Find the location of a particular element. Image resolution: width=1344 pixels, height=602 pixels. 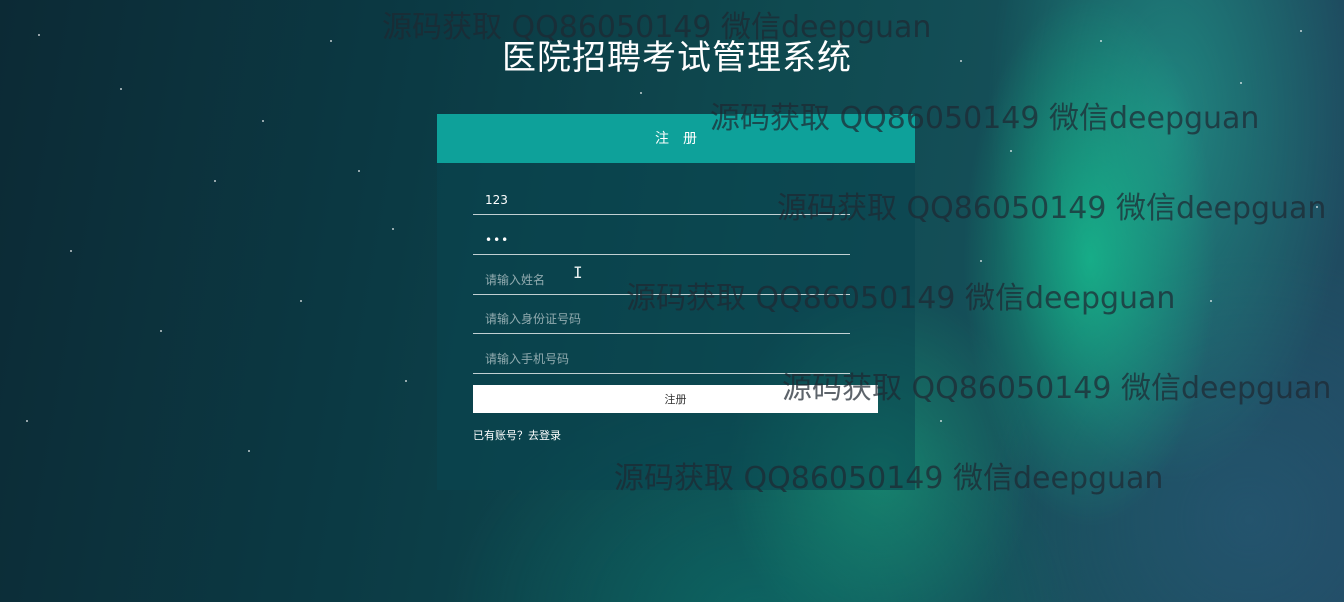

login-link: 已有账号？去登录 is located at coordinates (517, 435).